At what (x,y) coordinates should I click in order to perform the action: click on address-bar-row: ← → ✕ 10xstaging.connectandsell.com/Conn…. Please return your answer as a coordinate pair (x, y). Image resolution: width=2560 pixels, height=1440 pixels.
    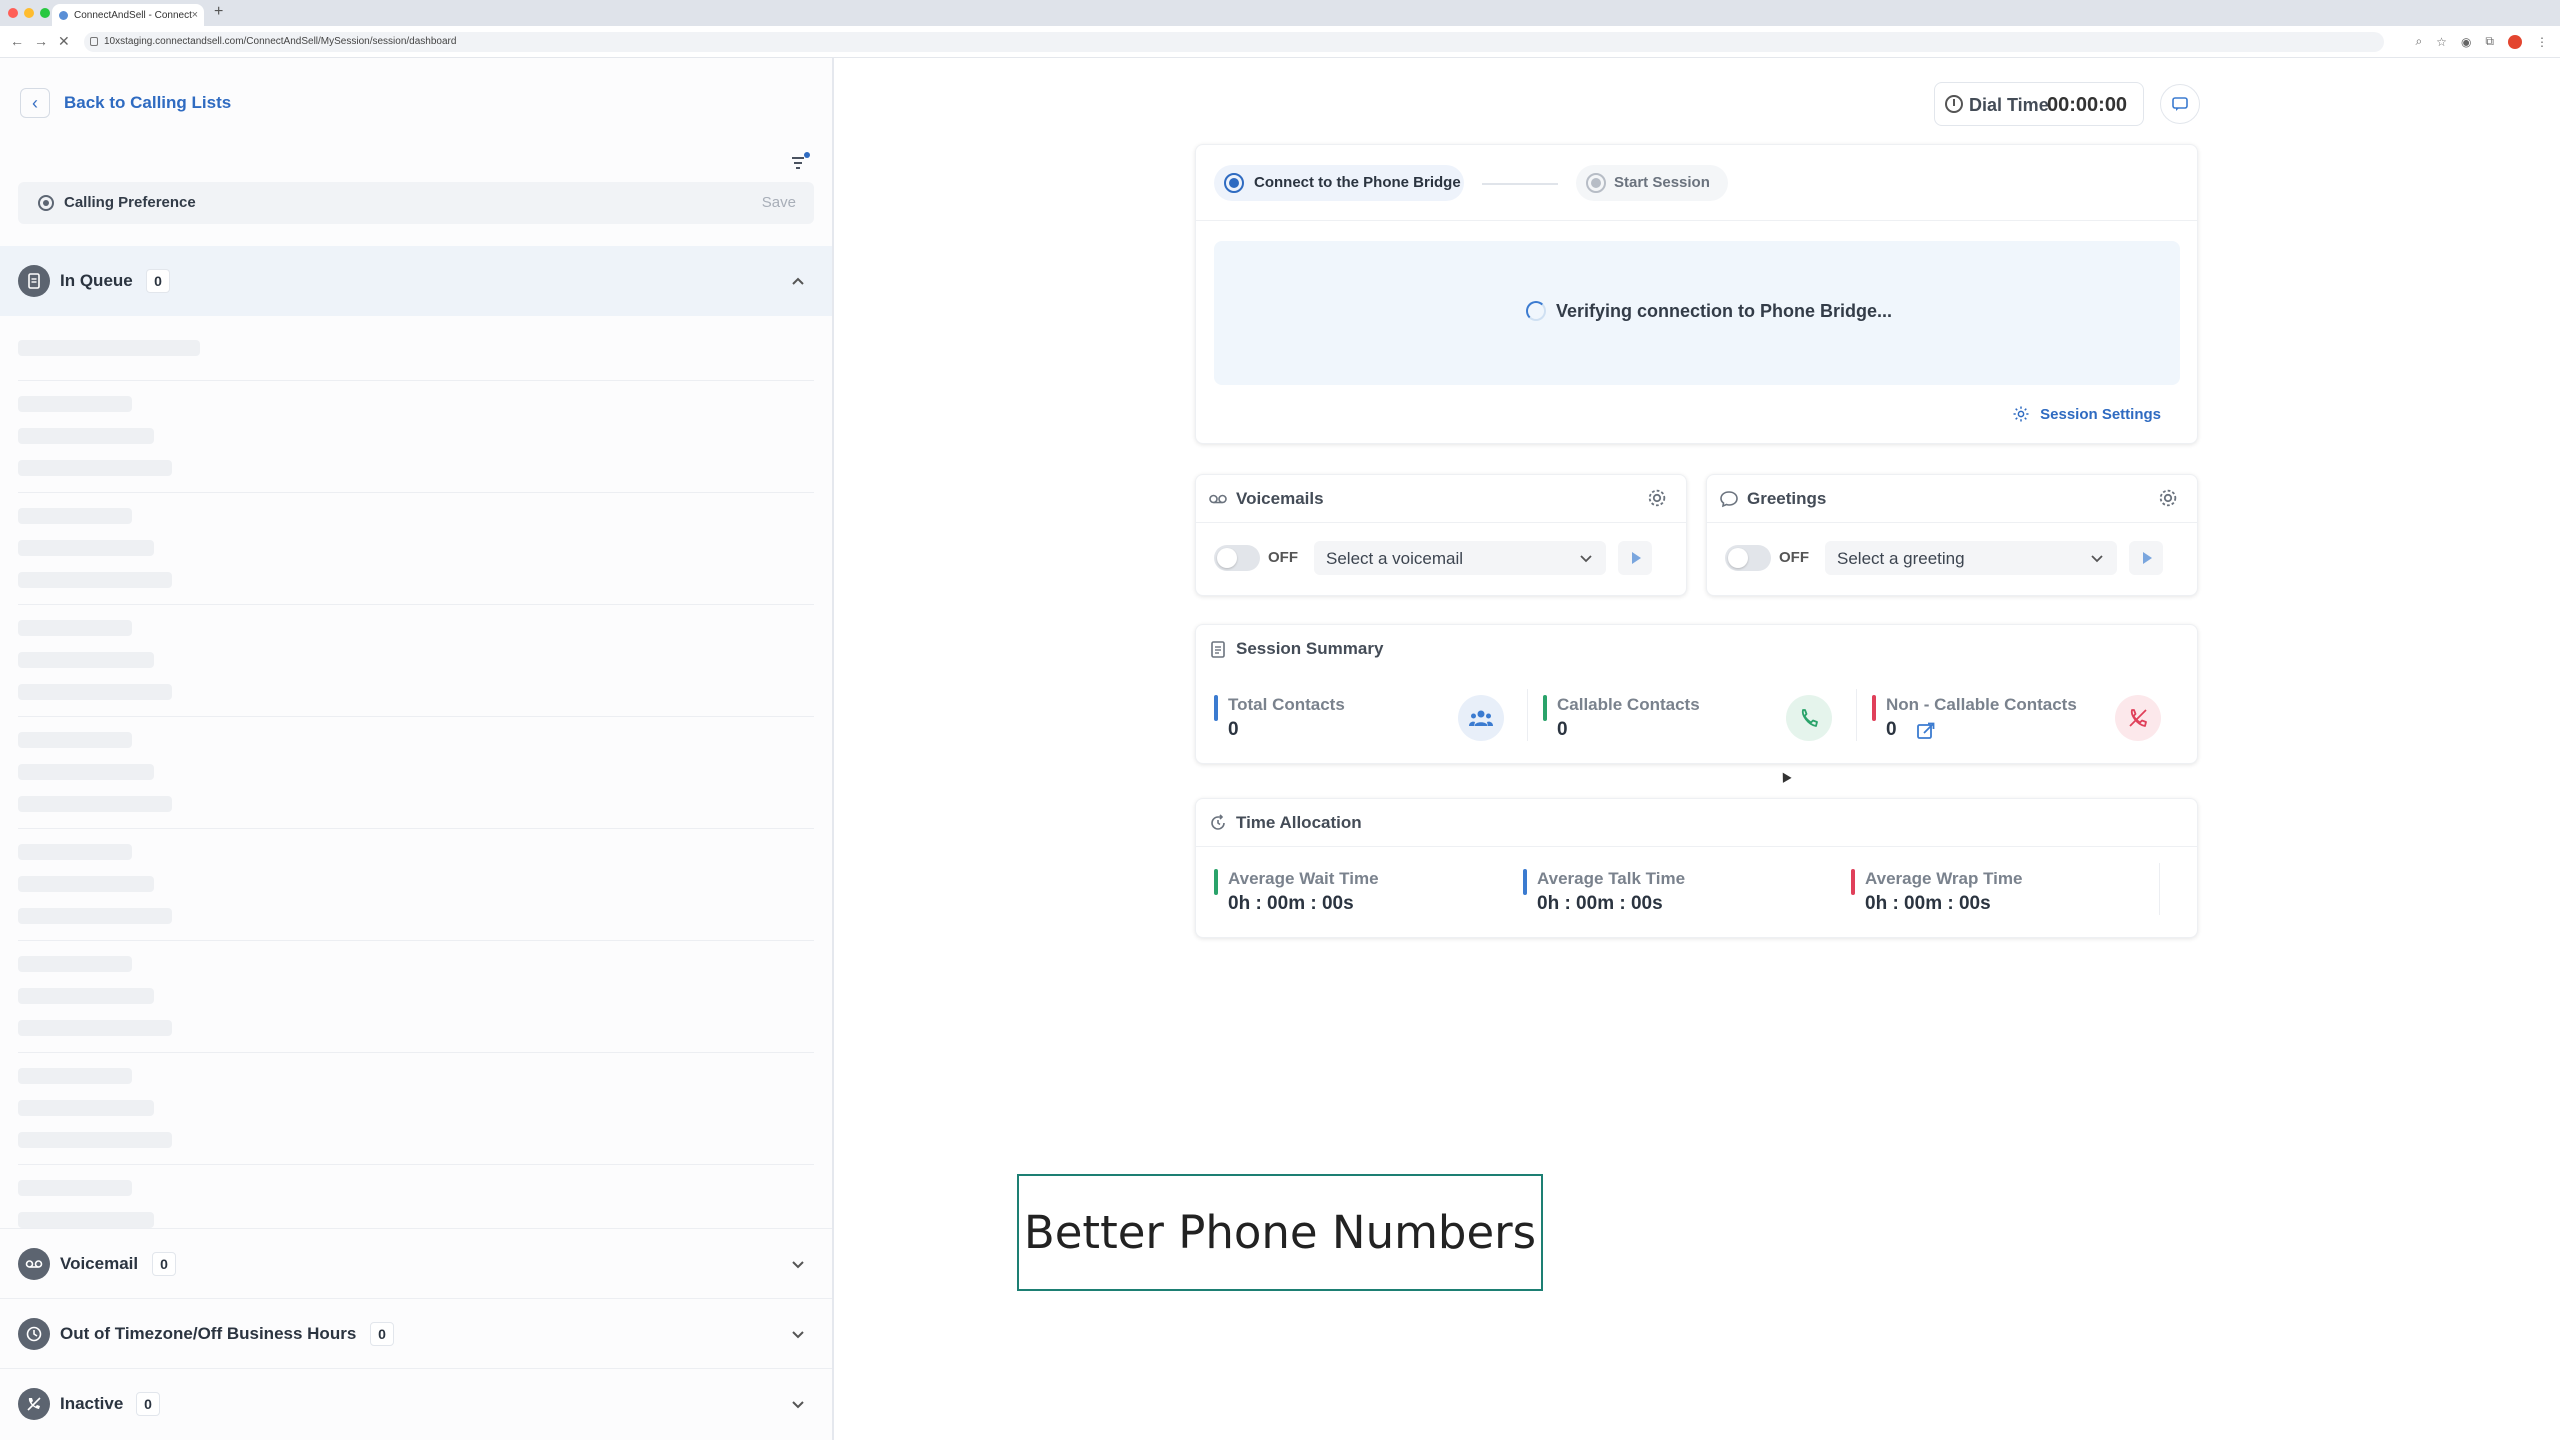
    Looking at the image, I should click on (1280, 42).